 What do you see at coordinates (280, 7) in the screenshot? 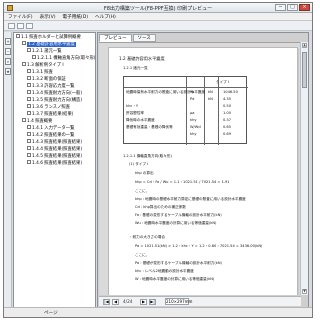
I see `minimize-button: −` at bounding box center [280, 7].